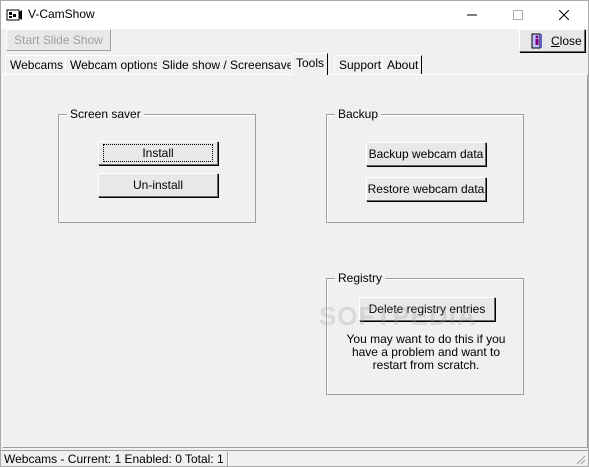 This screenshot has width=589, height=467. What do you see at coordinates (58, 40) in the screenshot?
I see `start-slideshow-button: Start Slide Show` at bounding box center [58, 40].